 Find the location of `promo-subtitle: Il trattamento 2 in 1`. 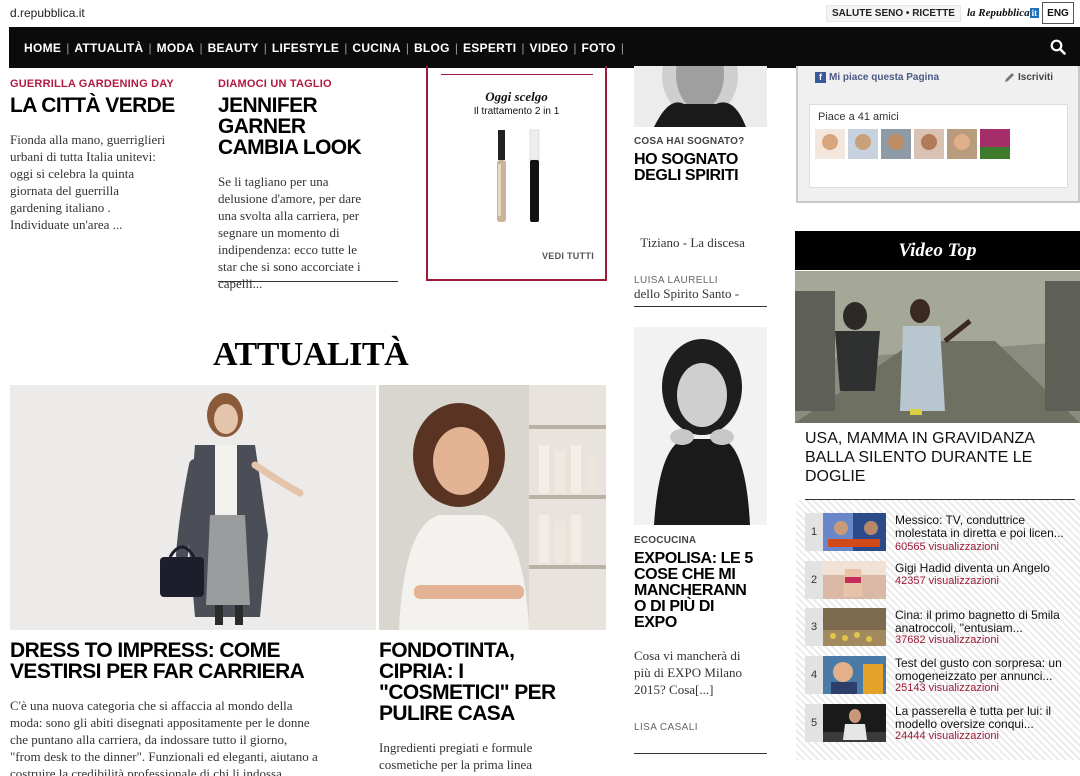

promo-subtitle: Il trattamento 2 in 1 is located at coordinates (516, 111).